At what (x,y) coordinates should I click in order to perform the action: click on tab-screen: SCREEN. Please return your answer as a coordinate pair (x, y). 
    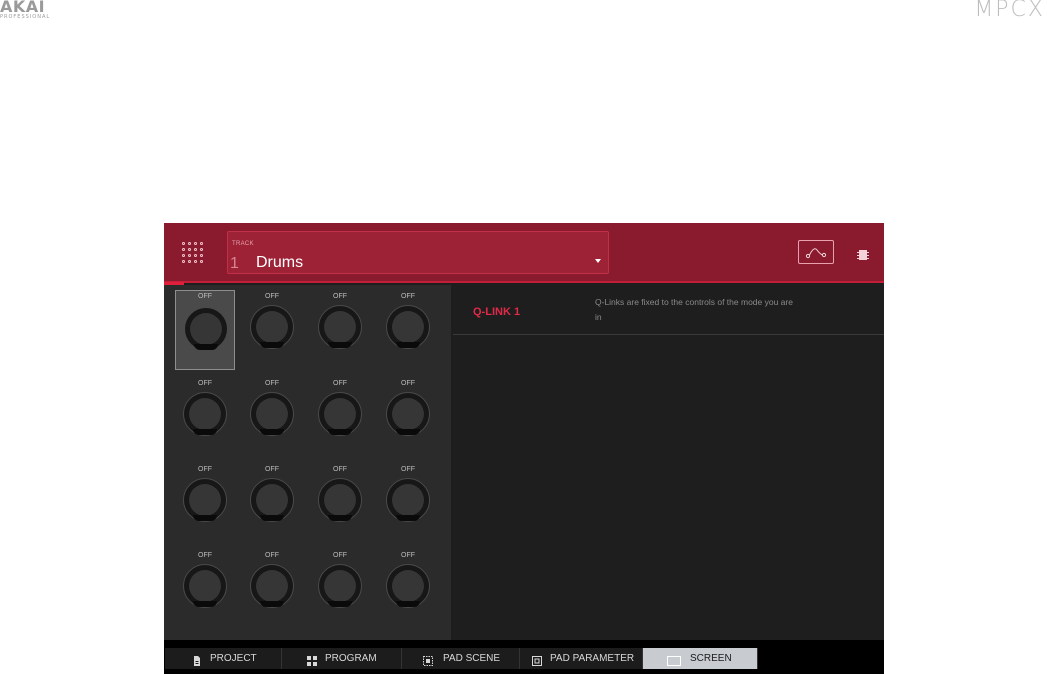
    Looking at the image, I should click on (700, 658).